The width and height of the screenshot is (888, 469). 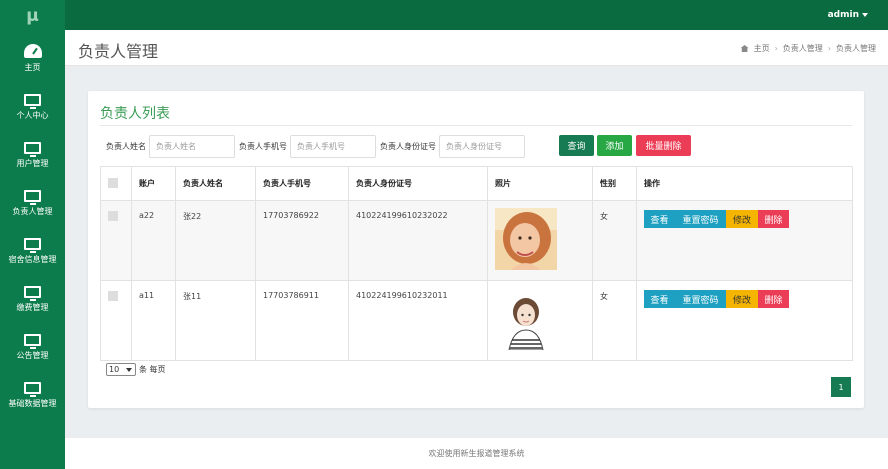 I want to click on footer: 欢迎使用新生报道管理系统, so click(x=476, y=453).